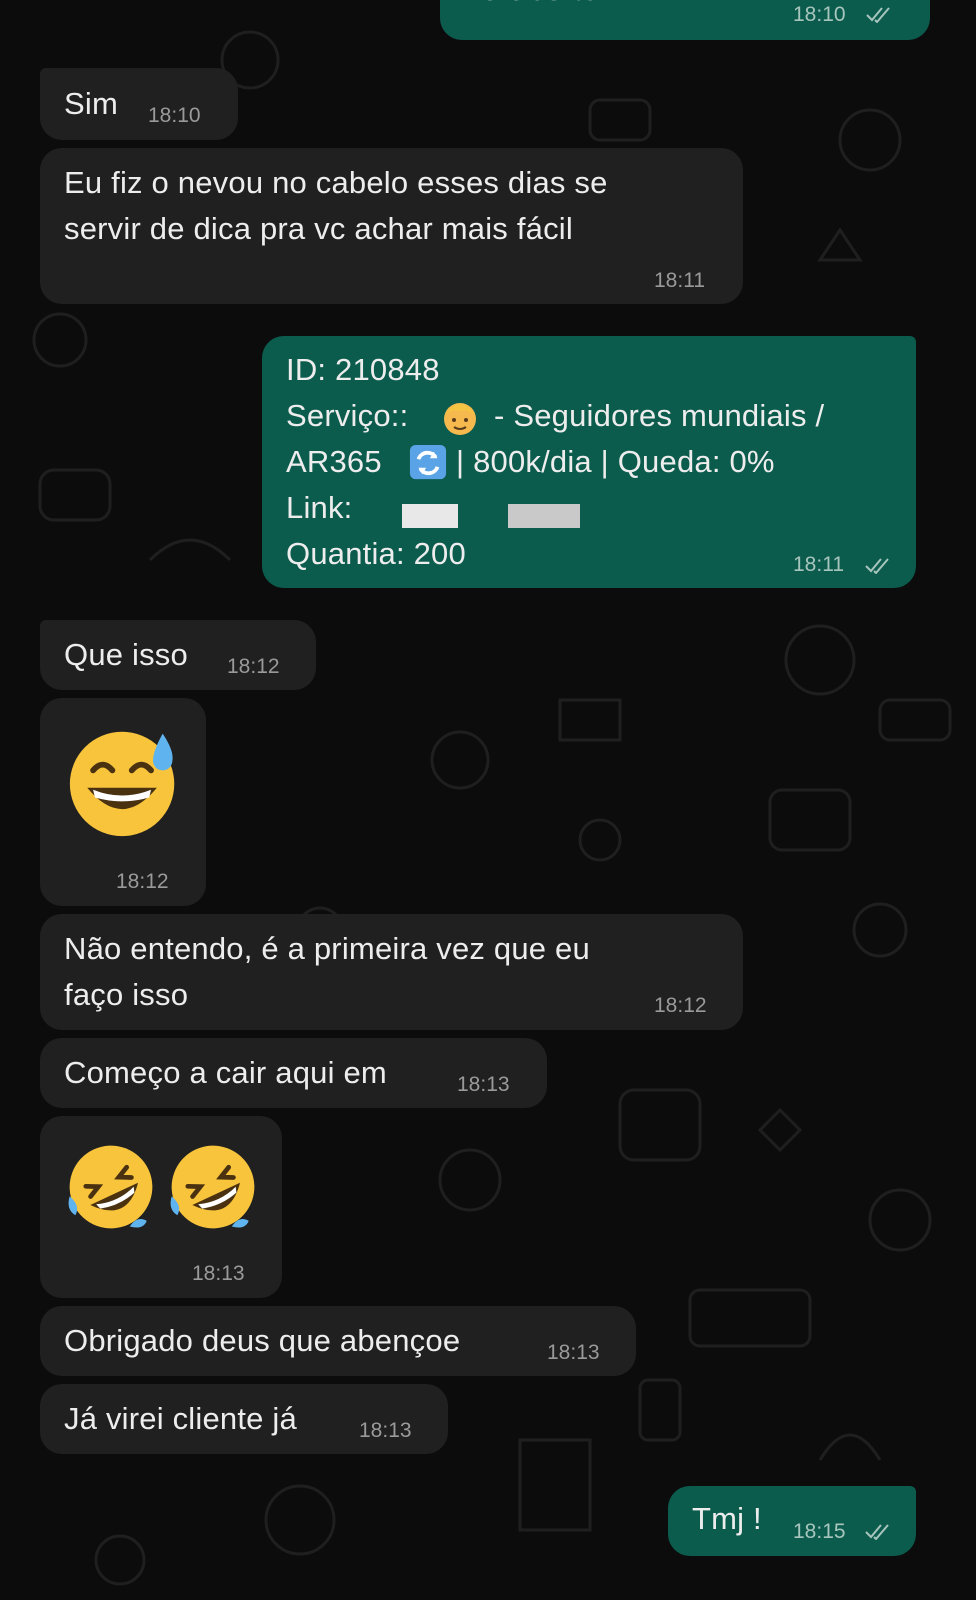 The height and width of the screenshot is (1600, 976). What do you see at coordinates (336, 182) in the screenshot?
I see `message-text-line: Eu fiz o nevou no cabelo esses dias se` at bounding box center [336, 182].